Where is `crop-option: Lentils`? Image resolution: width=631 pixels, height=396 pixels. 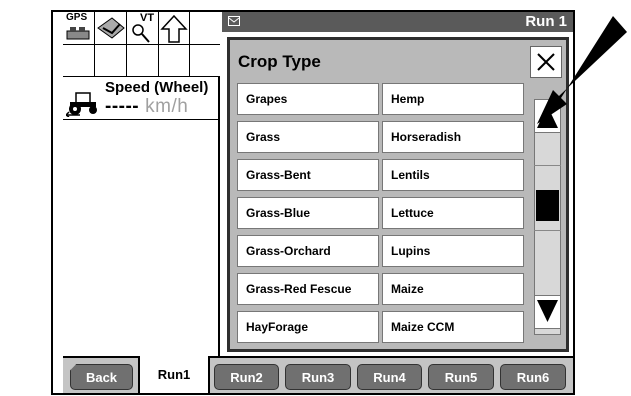
crop-option: Lentils is located at coordinates (453, 175).